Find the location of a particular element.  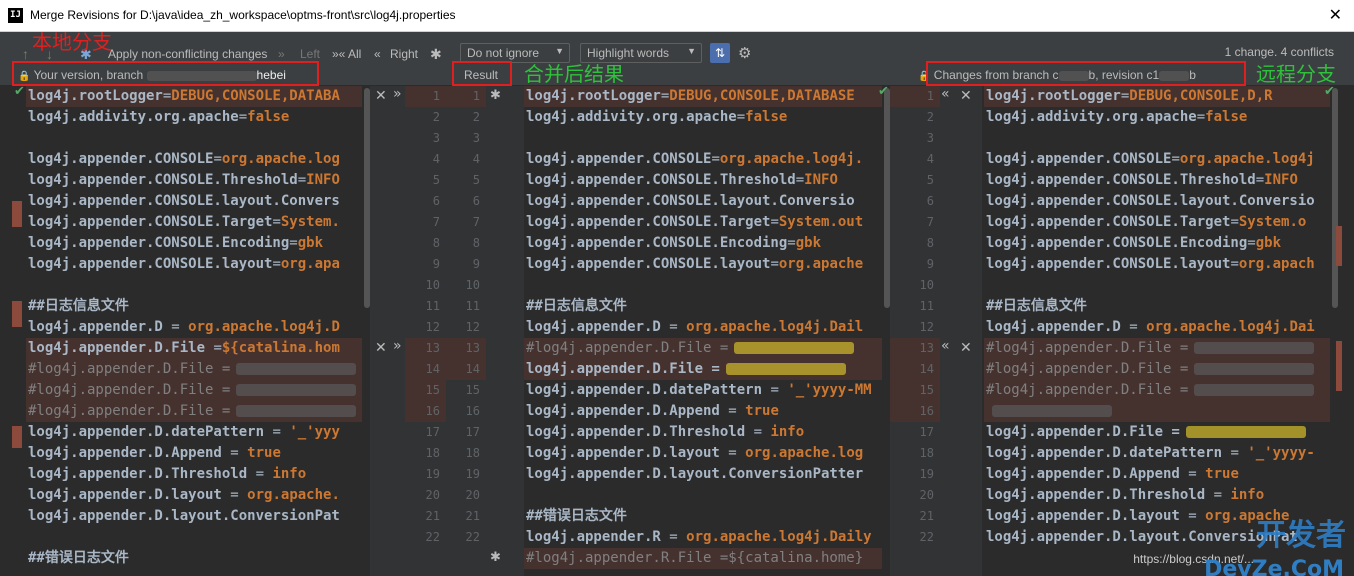

code-line: #log4j.appender.R.File =${catalina.home} is located at coordinates (704, 558).